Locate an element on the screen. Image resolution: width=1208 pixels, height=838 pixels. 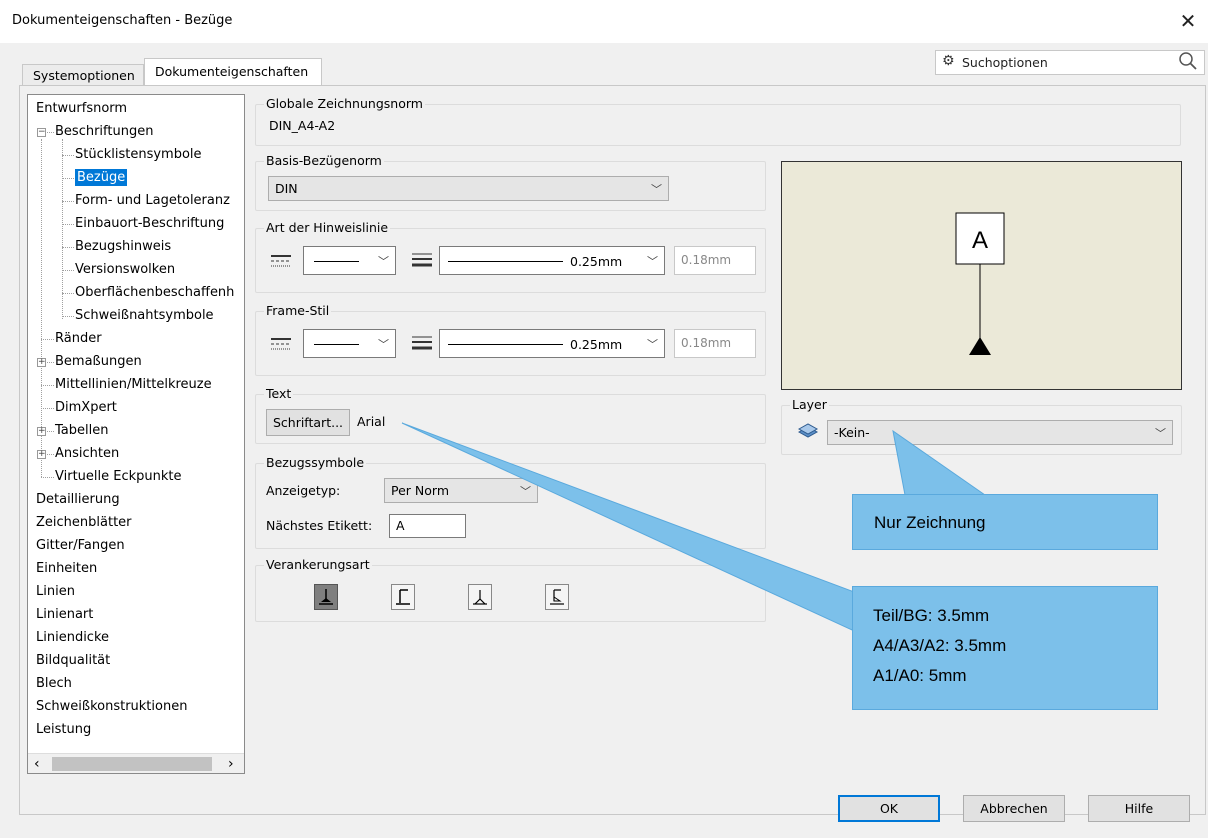
ok-button: OK is located at coordinates (889, 808).